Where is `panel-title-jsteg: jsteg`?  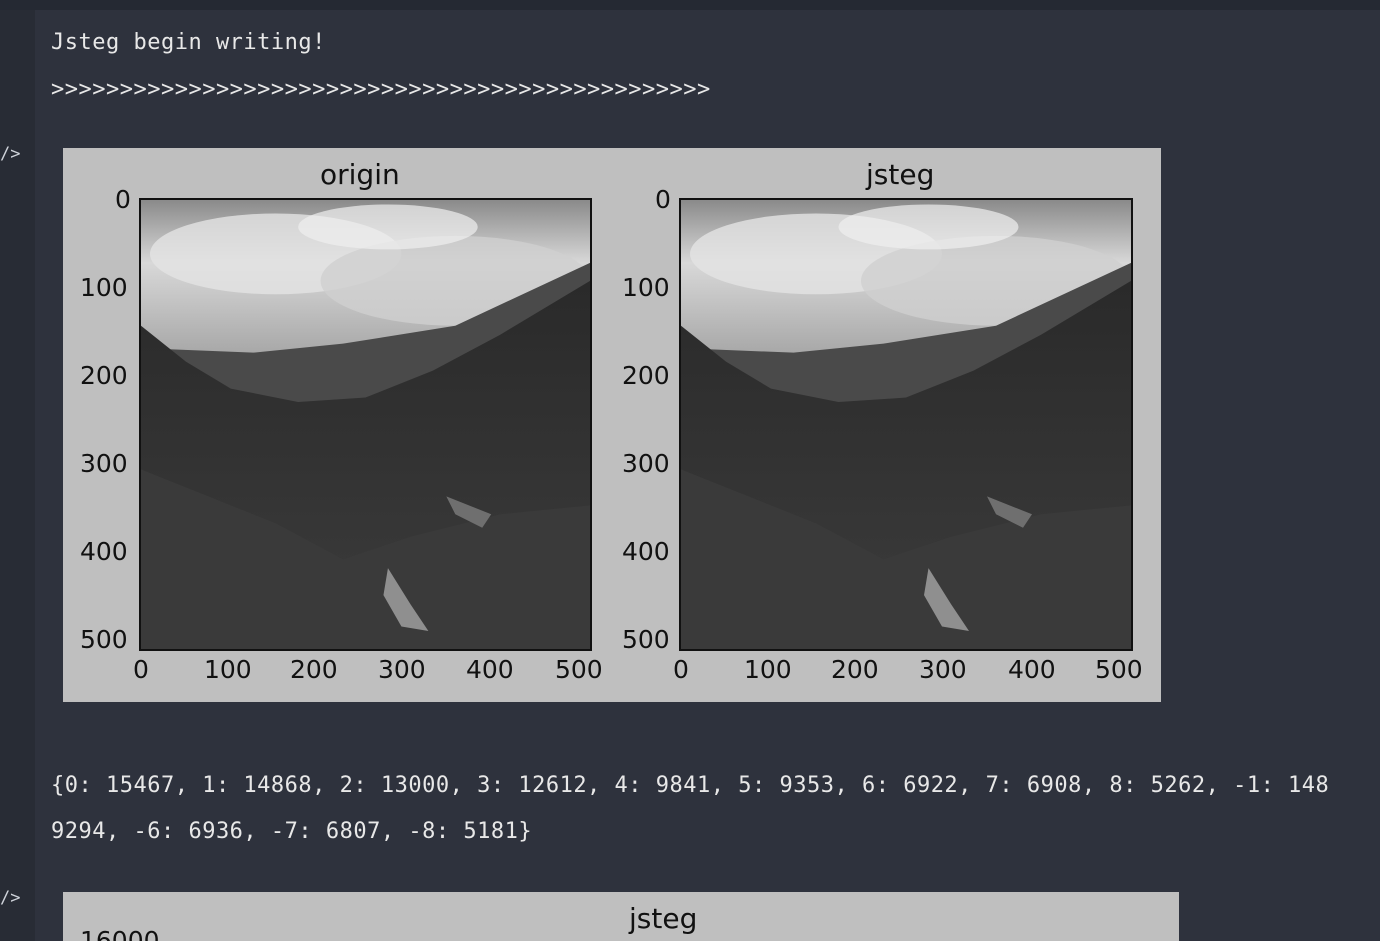 panel-title-jsteg: jsteg is located at coordinates (900, 174).